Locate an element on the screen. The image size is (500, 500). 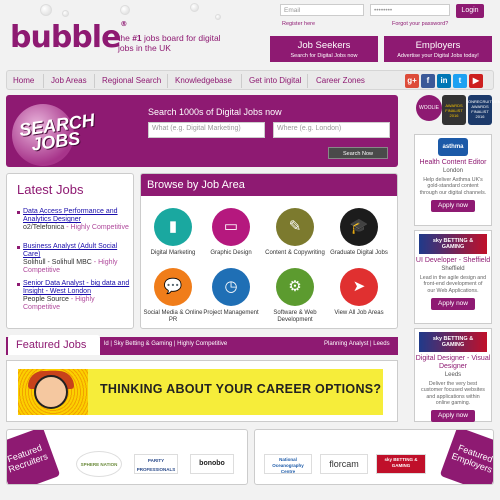
job-area-label: Digital Marketing is located at coordinates (173, 253).